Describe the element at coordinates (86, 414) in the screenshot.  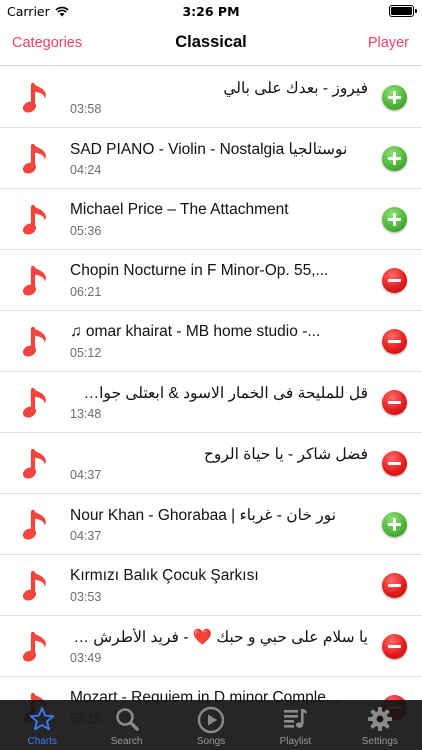
I see `song-duration: 13:48` at that location.